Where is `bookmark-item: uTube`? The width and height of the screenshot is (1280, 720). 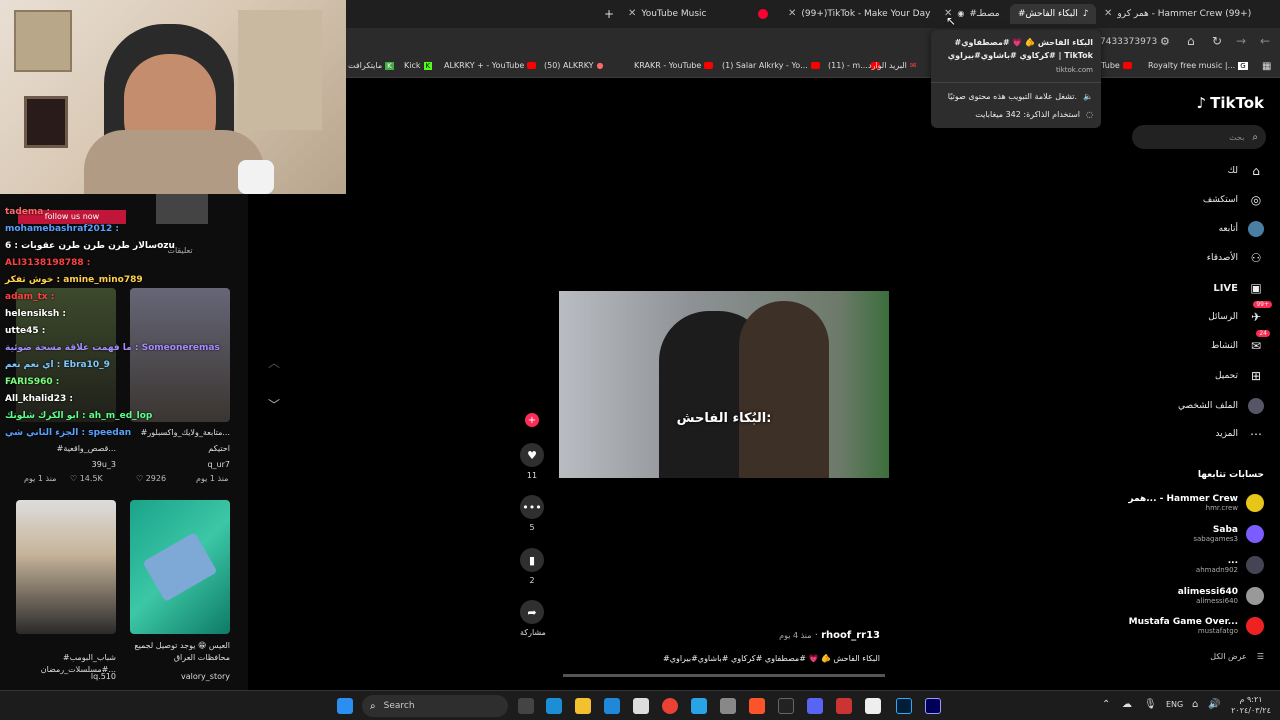 bookmark-item: uTube is located at coordinates (1114, 65).